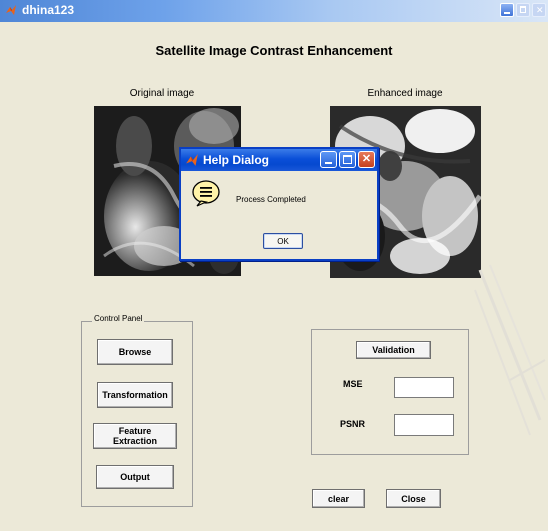 The image size is (548, 531). I want to click on ok-button: OK, so click(283, 241).